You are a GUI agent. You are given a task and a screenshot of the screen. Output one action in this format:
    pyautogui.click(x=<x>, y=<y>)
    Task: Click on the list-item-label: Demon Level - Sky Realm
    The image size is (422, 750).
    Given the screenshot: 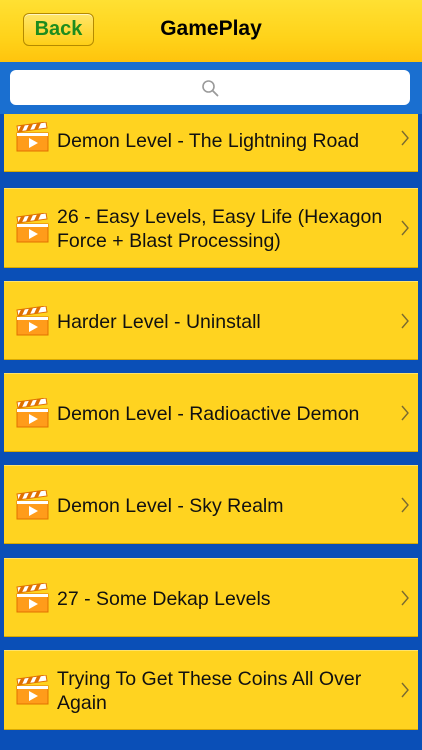 What is the action you would take?
    pyautogui.click(x=170, y=506)
    